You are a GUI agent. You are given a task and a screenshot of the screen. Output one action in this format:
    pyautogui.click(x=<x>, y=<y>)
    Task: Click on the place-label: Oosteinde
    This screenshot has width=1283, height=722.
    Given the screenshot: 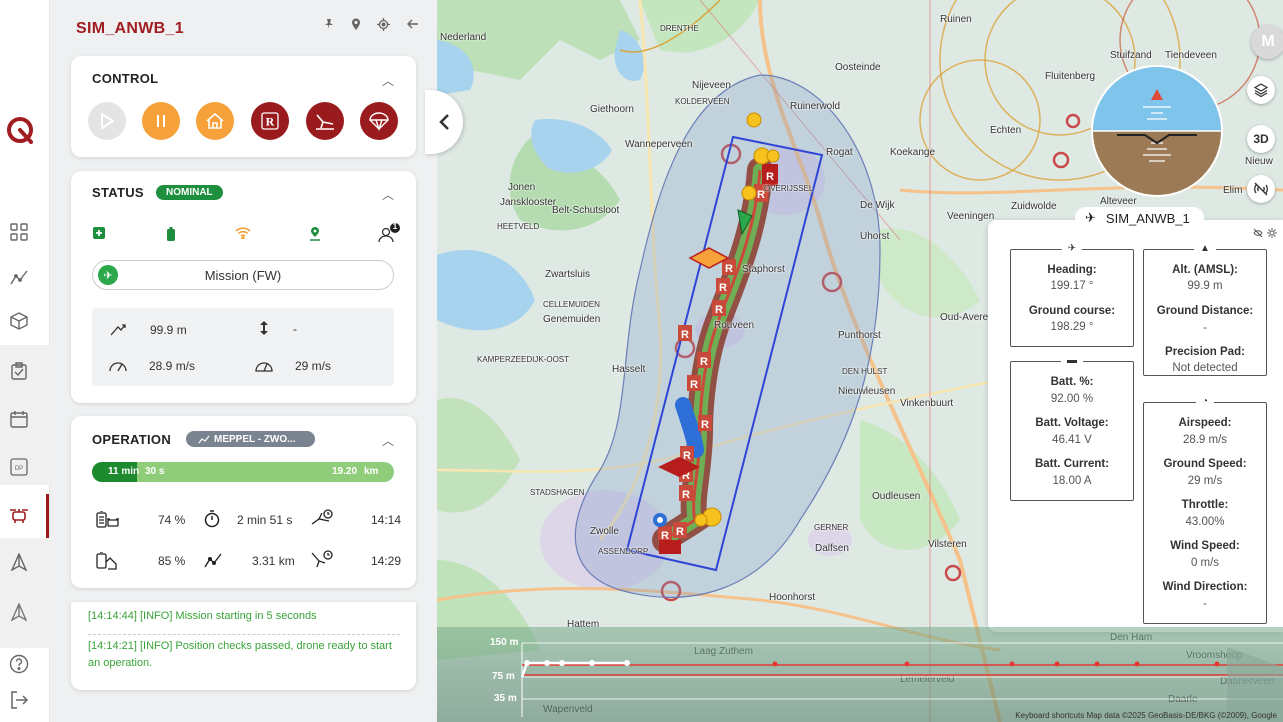 What is the action you would take?
    pyautogui.click(x=858, y=67)
    